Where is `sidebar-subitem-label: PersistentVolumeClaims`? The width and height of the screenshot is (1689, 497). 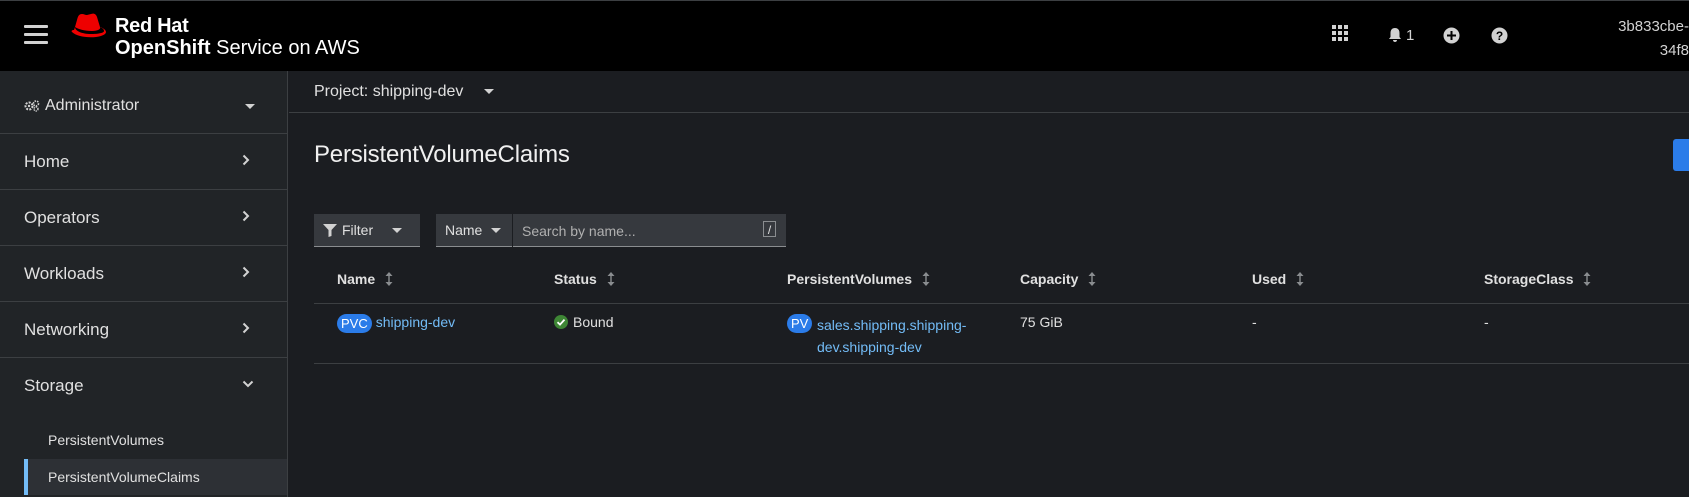 sidebar-subitem-label: PersistentVolumeClaims is located at coordinates (124, 477).